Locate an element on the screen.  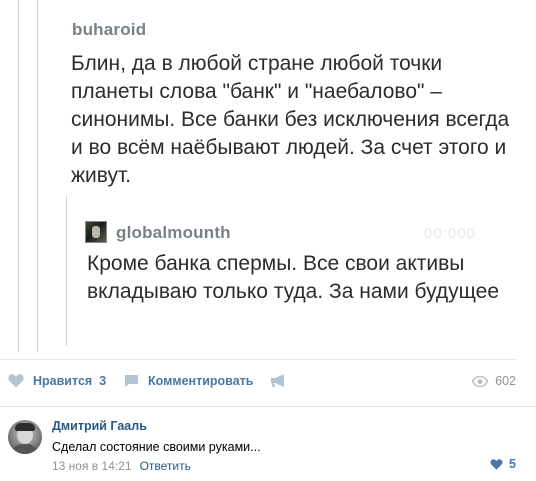
share-button is located at coordinates (283, 381).